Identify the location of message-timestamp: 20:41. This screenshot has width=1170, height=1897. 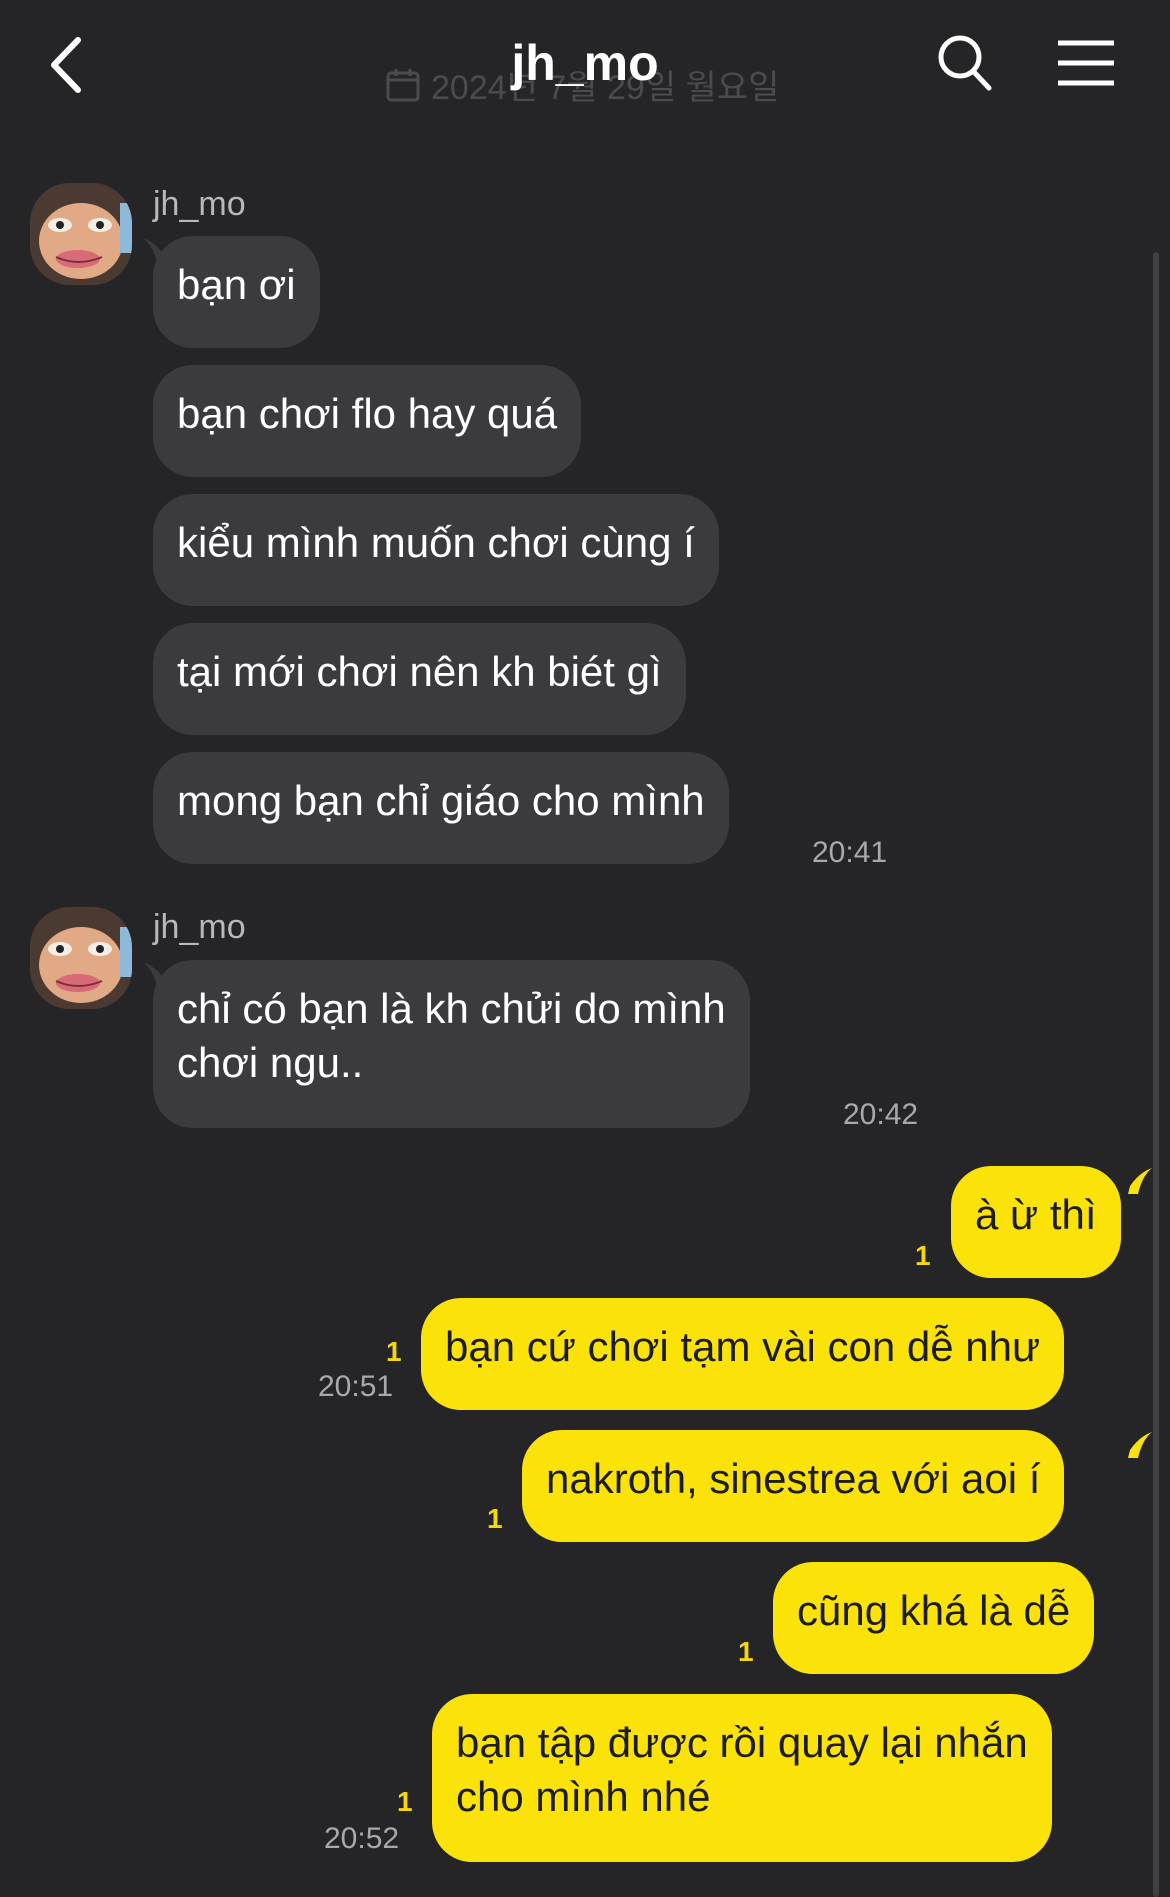
(850, 852).